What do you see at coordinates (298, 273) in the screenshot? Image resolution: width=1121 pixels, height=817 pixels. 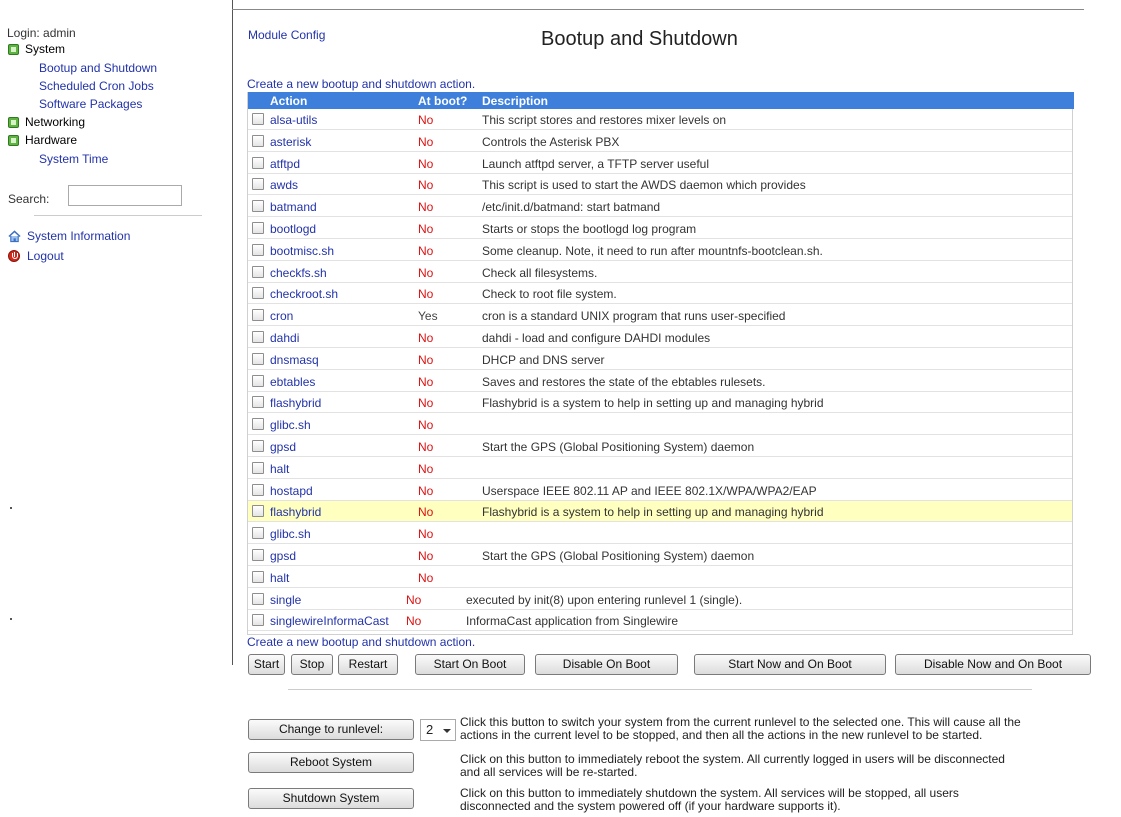 I see `action-name-link: checkfs.sh` at bounding box center [298, 273].